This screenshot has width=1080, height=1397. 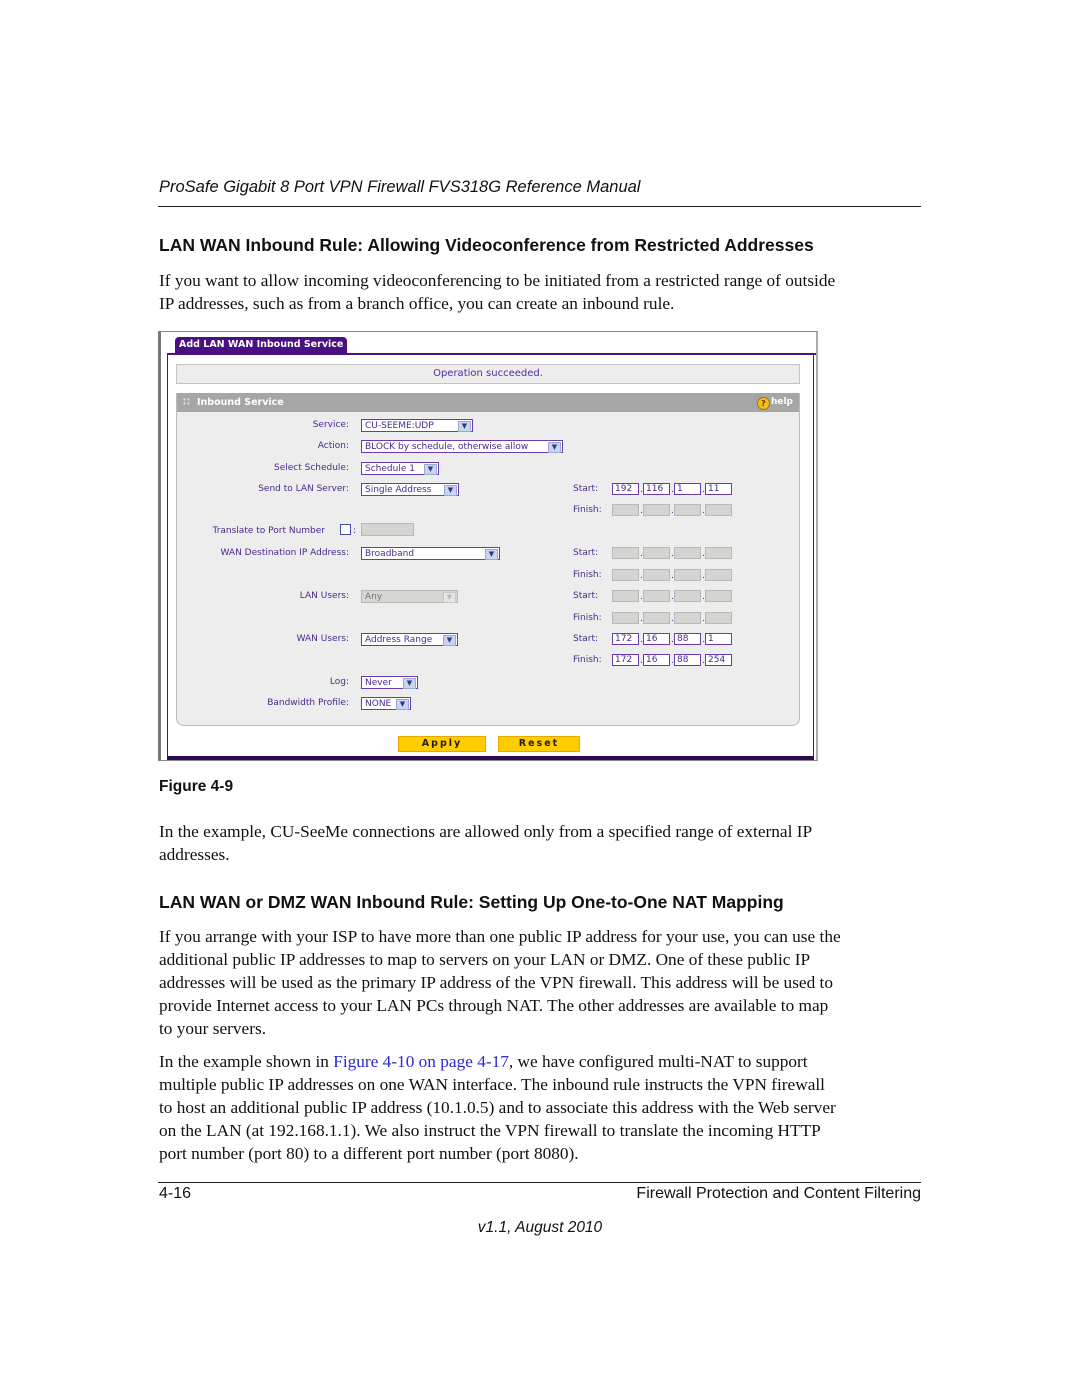 I want to click on bandwidth-label: Bandwidth Profile:, so click(x=308, y=703).